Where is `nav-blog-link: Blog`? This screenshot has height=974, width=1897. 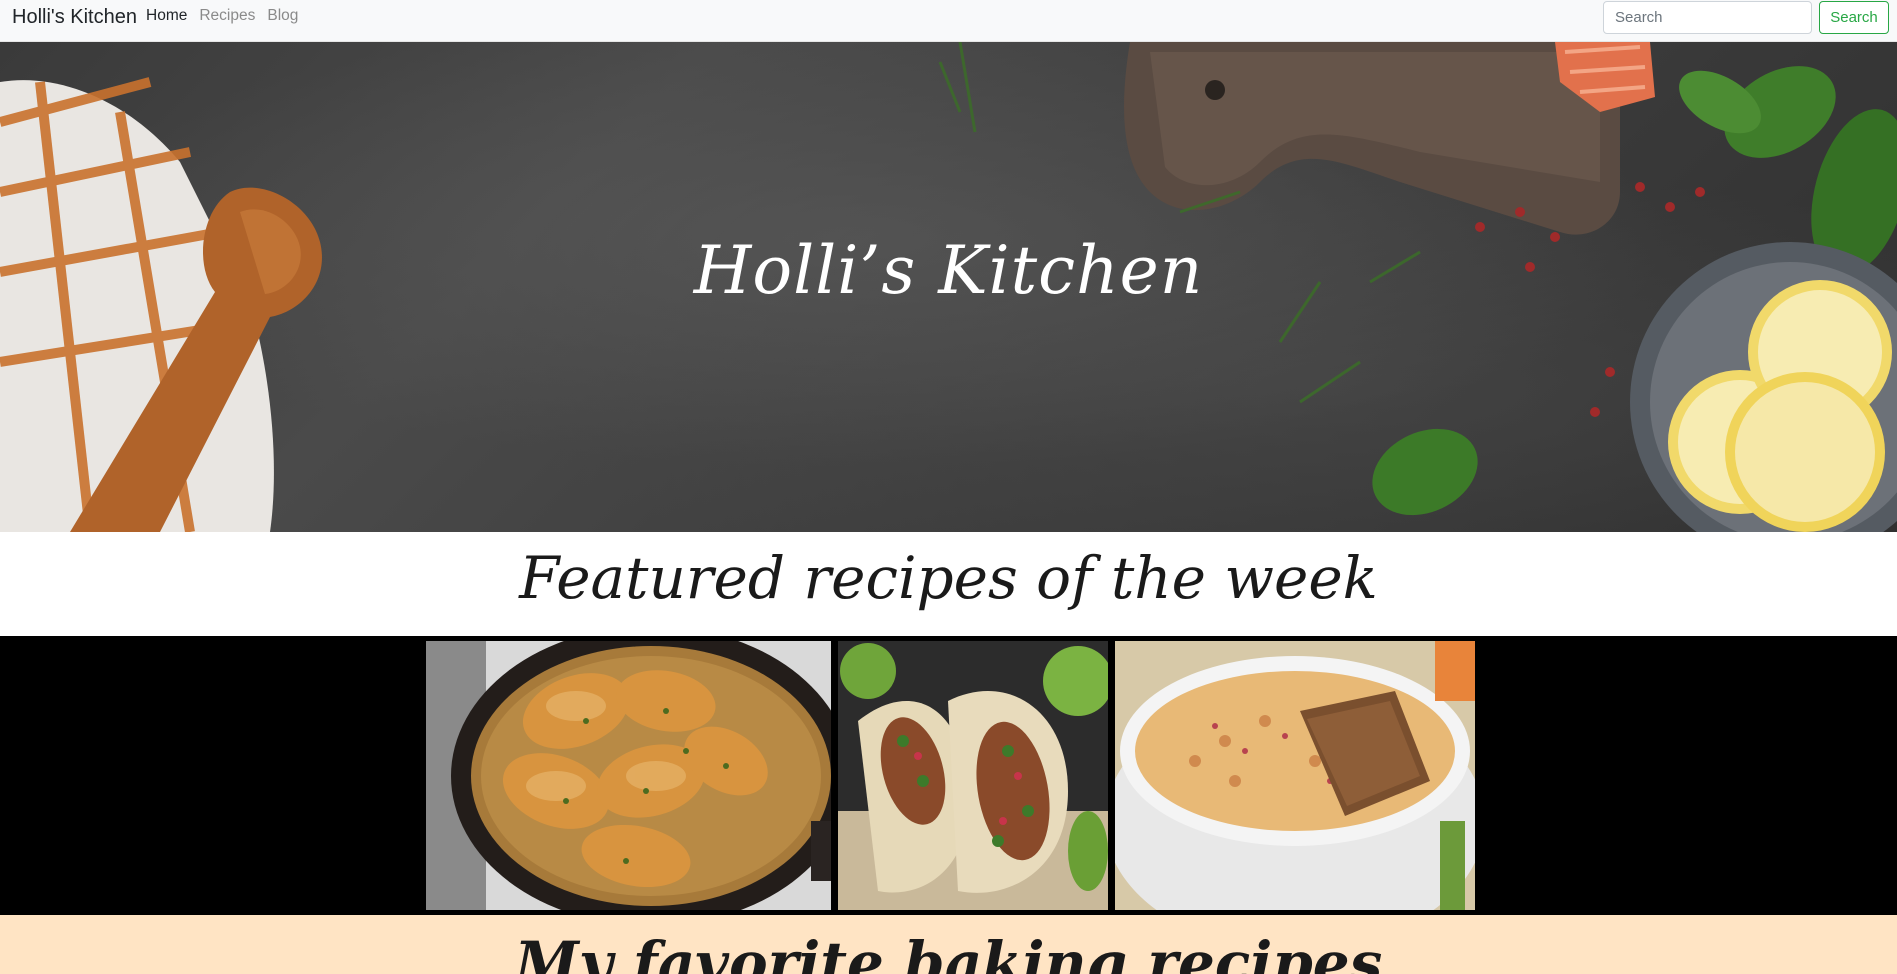 nav-blog-link: Blog is located at coordinates (286, 16).